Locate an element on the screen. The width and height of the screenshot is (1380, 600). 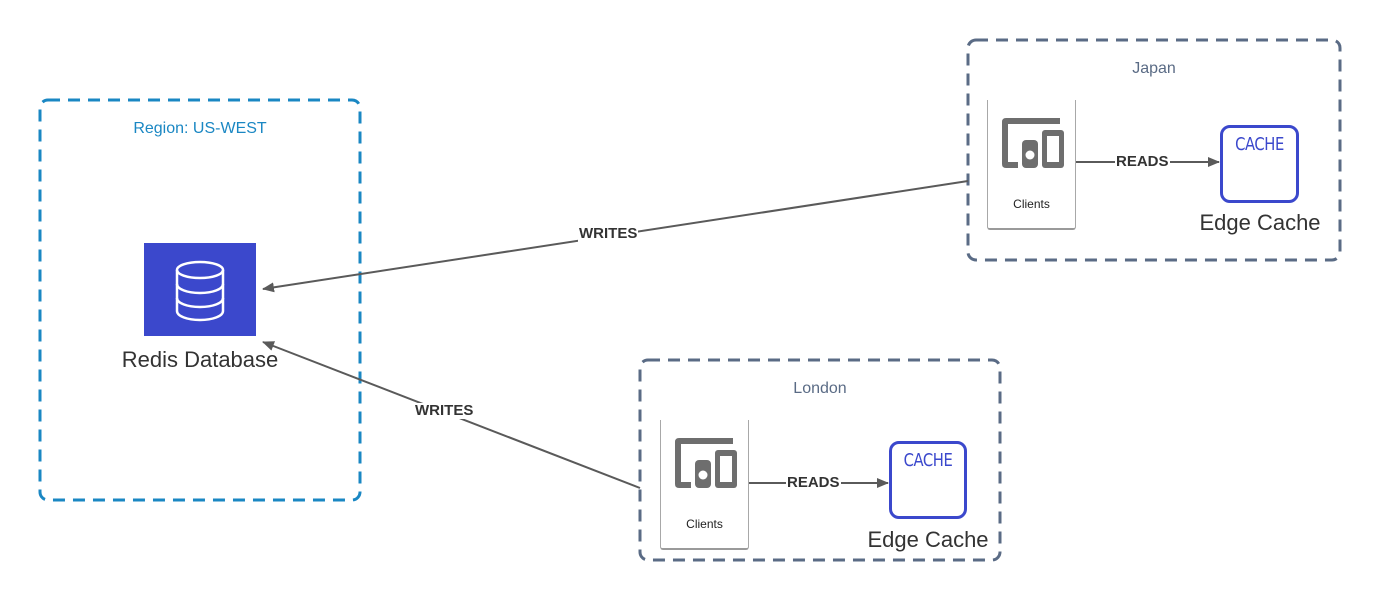
writes-label-london: WRITES is located at coordinates (444, 410).